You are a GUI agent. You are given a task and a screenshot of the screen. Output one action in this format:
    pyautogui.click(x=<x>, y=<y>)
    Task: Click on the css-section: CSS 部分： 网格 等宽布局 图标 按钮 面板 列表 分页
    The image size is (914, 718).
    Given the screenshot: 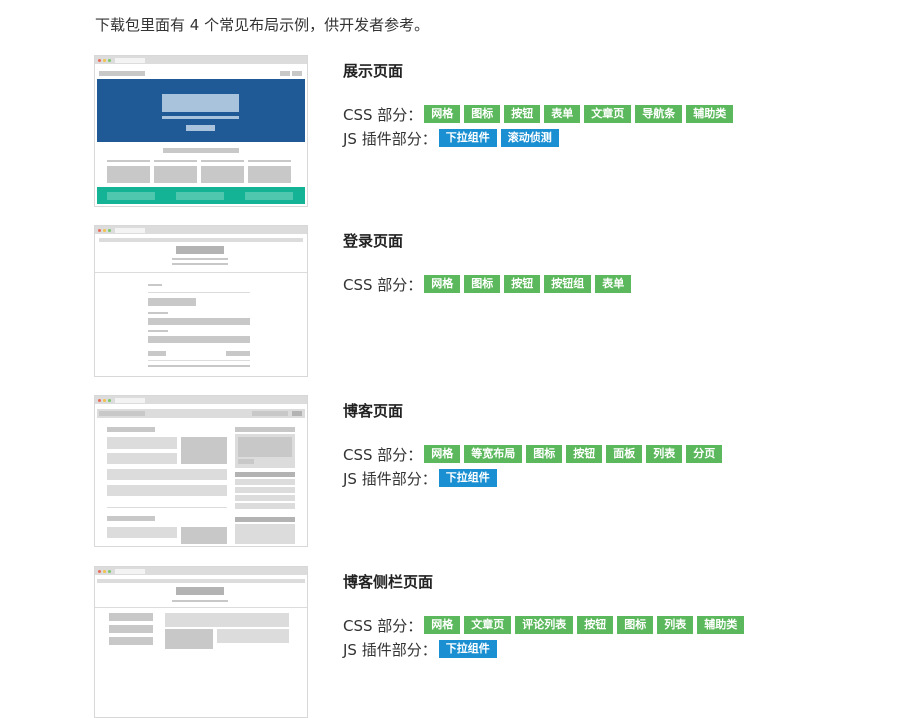 What is the action you would take?
    pyautogui.click(x=534, y=454)
    